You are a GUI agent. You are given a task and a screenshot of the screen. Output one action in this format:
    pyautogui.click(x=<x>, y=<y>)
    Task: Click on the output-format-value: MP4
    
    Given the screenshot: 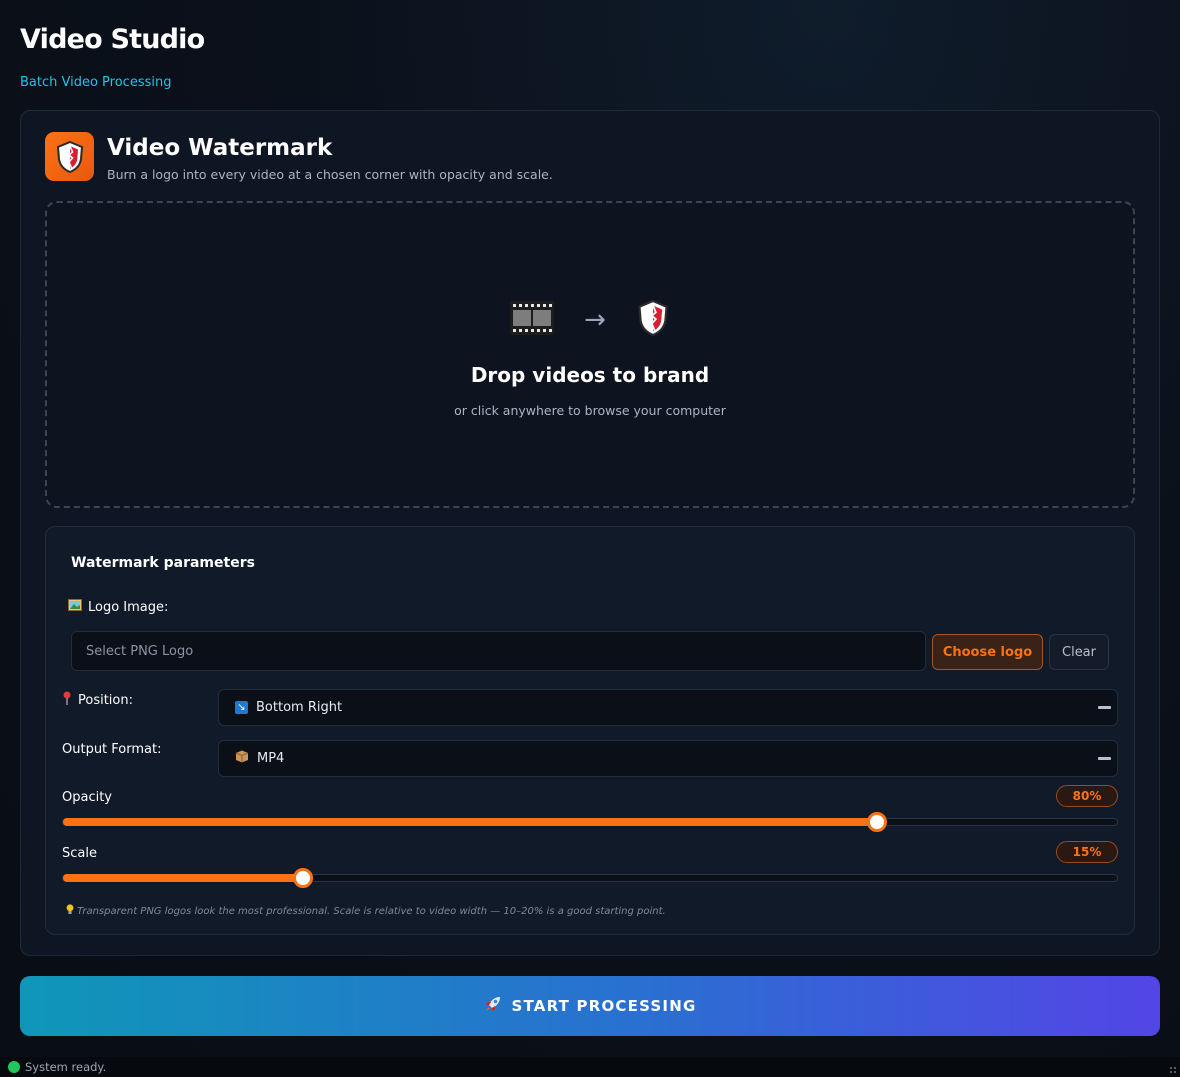 What is the action you would take?
    pyautogui.click(x=271, y=758)
    